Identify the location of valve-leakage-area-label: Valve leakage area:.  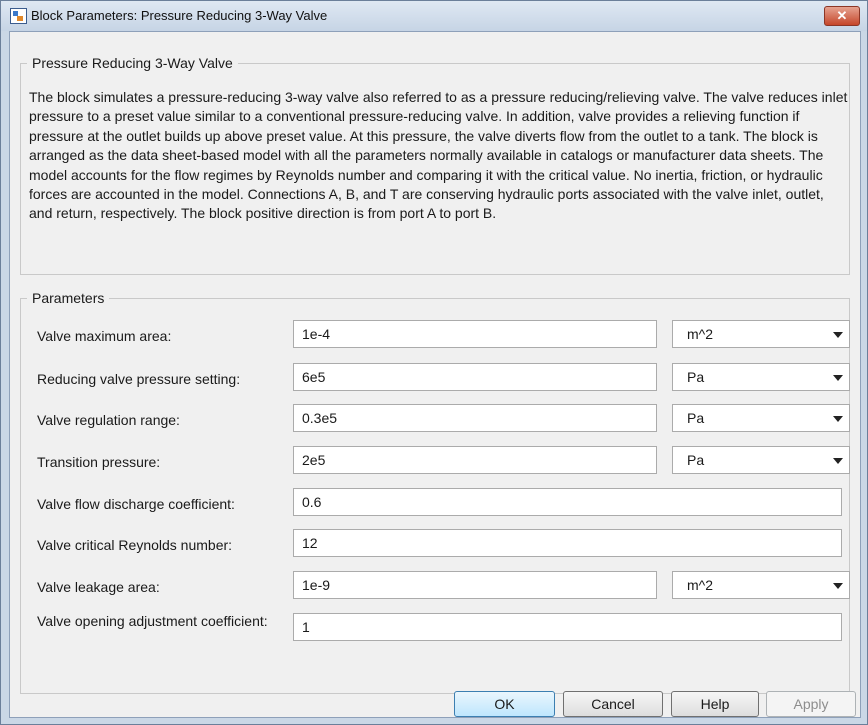
(98, 587).